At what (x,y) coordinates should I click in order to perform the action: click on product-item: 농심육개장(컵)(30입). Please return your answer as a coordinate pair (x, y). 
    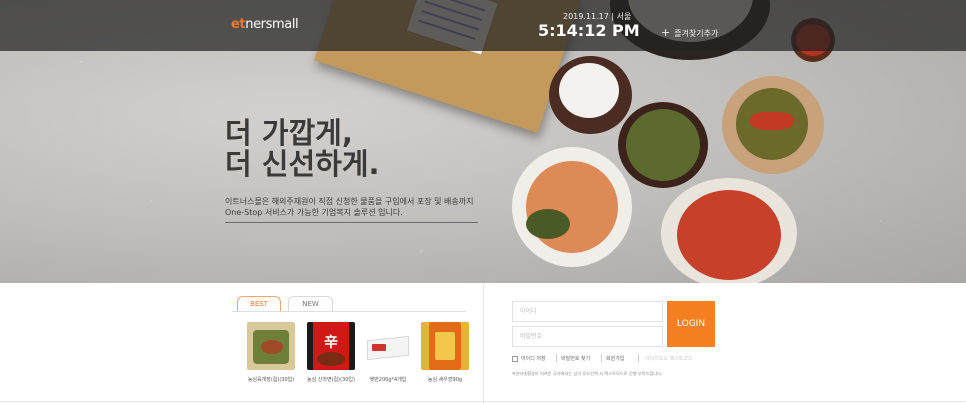
    Looking at the image, I should click on (271, 353).